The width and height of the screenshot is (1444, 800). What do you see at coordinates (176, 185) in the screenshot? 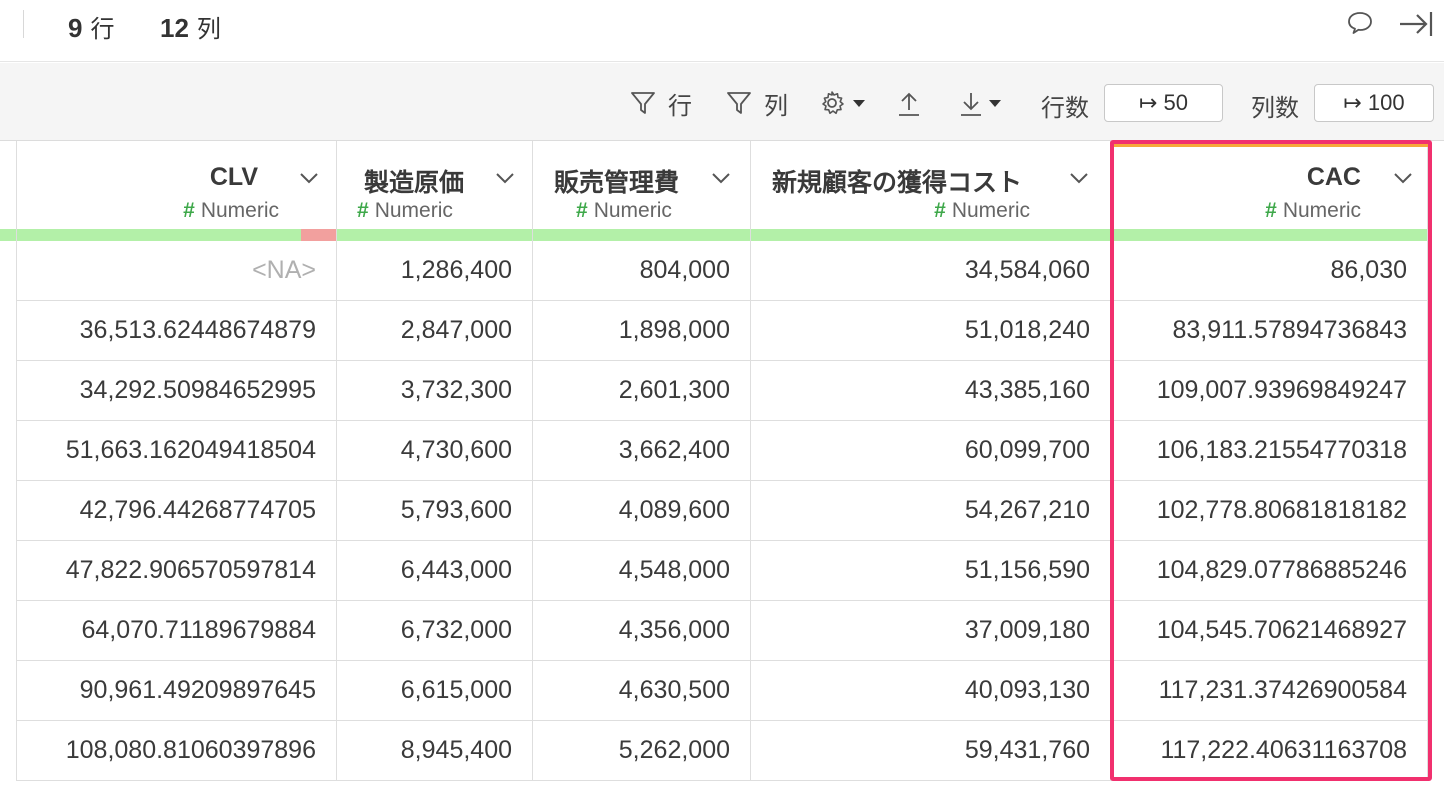
I see `column-header: CLV # Numeric` at bounding box center [176, 185].